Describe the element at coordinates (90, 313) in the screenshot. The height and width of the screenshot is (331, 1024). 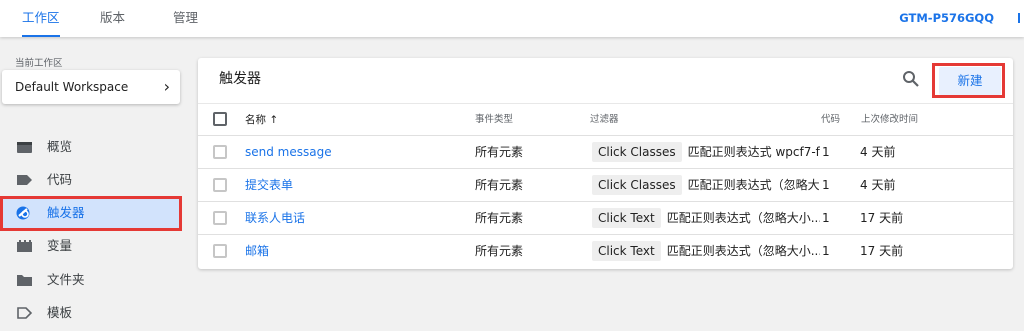
I see `sidebar-item-templates: 模板` at that location.